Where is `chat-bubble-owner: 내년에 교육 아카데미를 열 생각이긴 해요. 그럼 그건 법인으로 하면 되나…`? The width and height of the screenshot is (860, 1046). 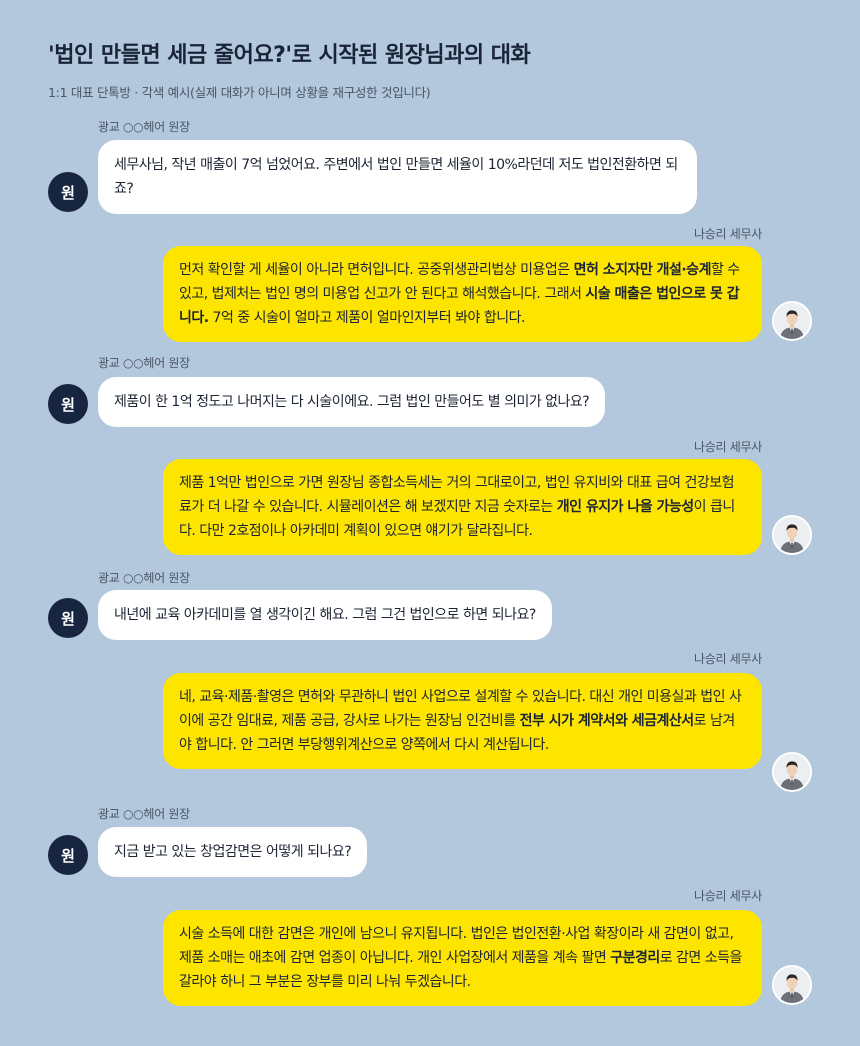 chat-bubble-owner: 내년에 교육 아카데미를 열 생각이긴 해요. 그럼 그건 법인으로 하면 되나… is located at coordinates (325, 615).